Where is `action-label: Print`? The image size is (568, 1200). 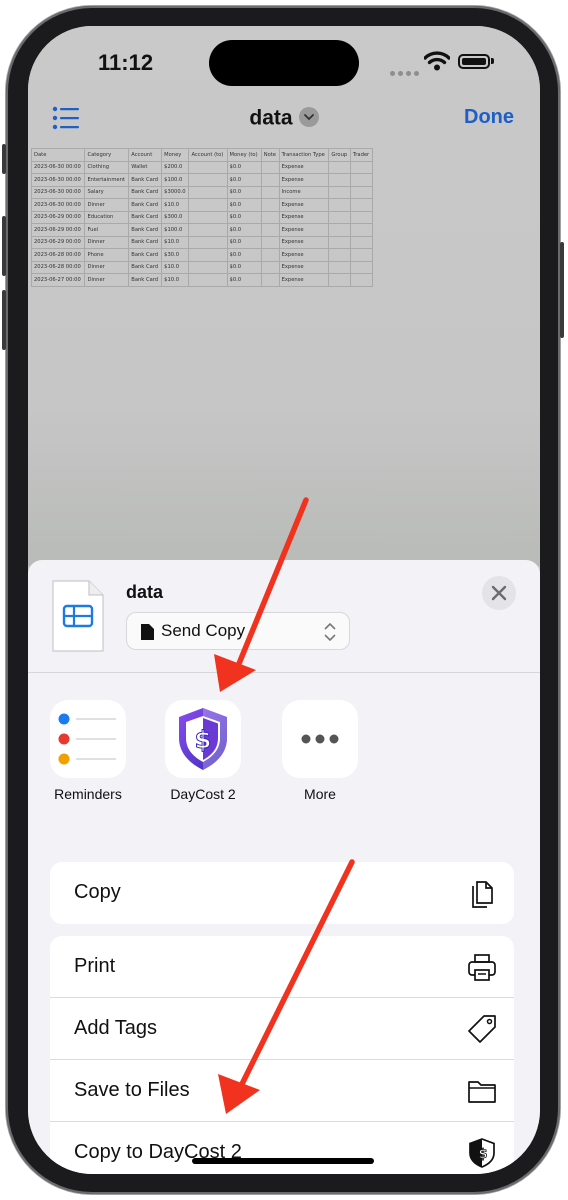
action-label: Print is located at coordinates (95, 966).